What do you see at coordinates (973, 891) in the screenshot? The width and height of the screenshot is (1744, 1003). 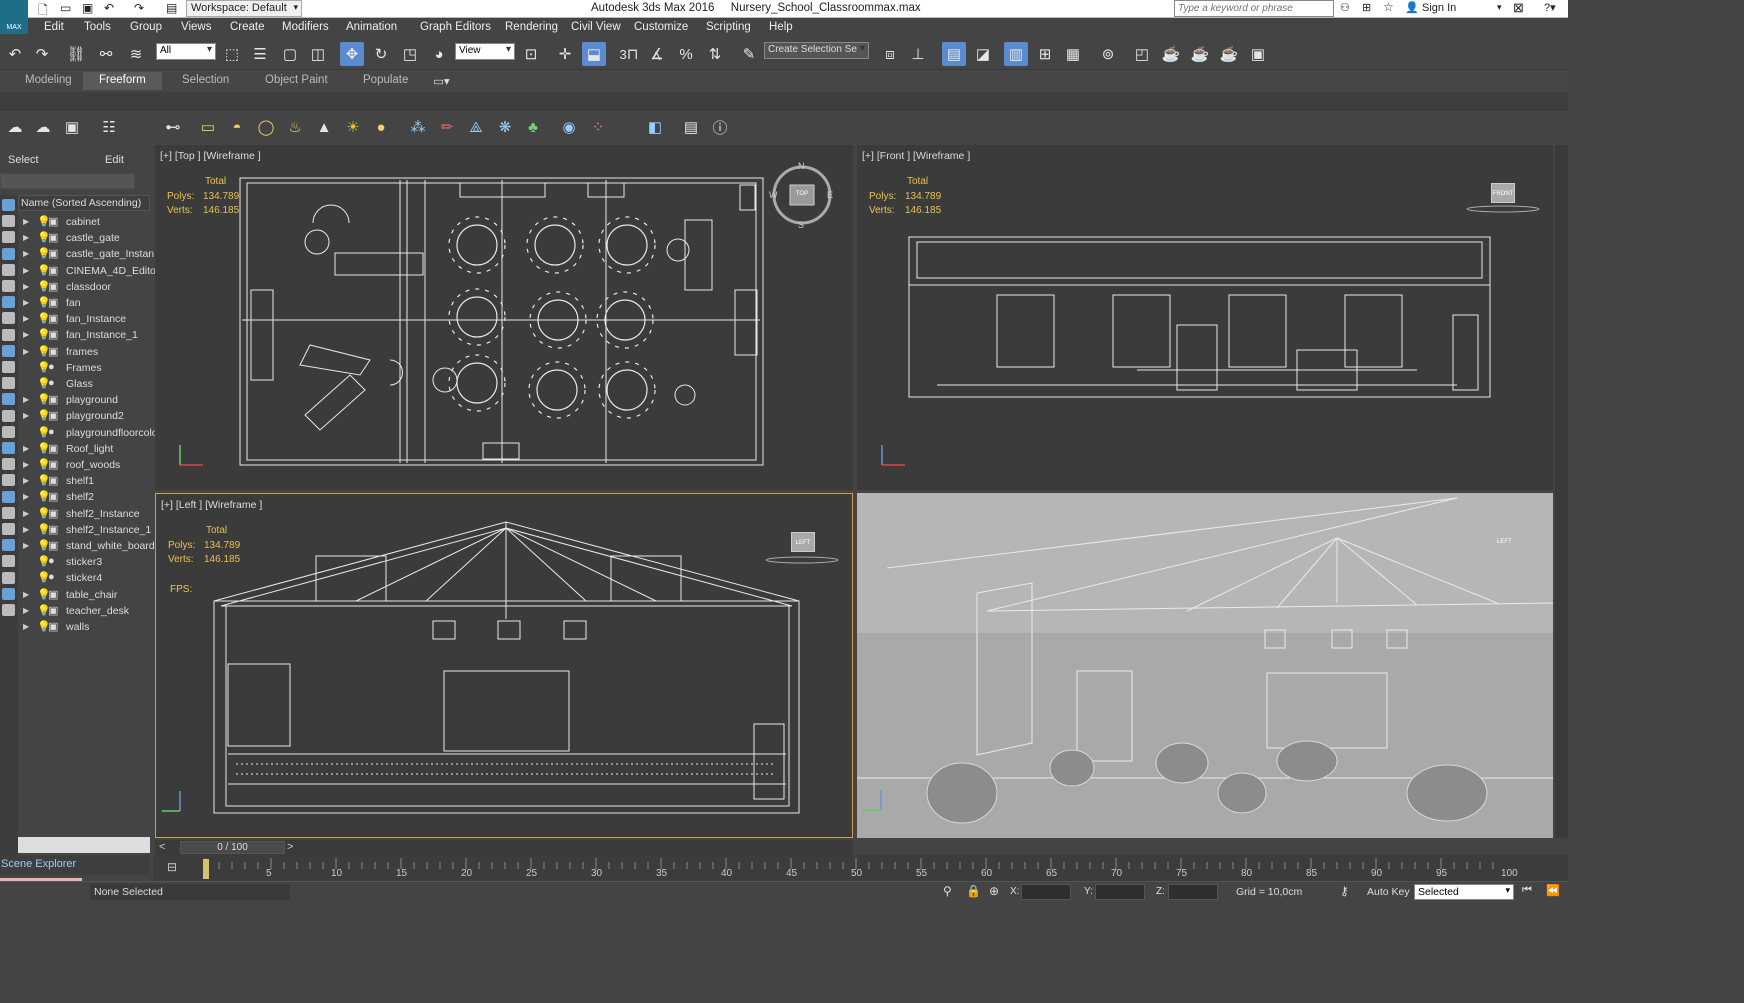 I see `lock-icon: 🔒` at bounding box center [973, 891].